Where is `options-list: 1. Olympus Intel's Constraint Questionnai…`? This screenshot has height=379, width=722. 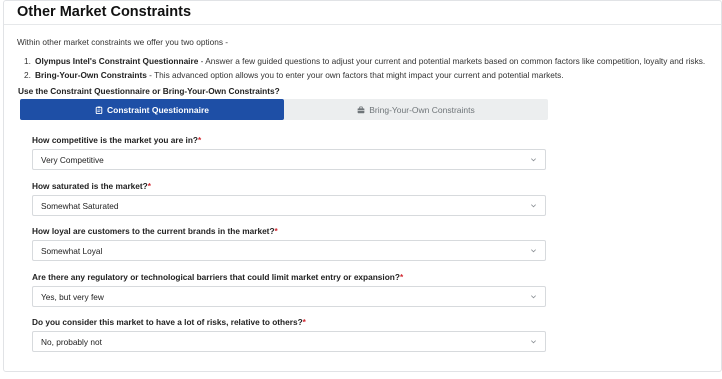
options-list: 1. Olympus Intel's Constraint Questionnai… is located at coordinates (364, 68).